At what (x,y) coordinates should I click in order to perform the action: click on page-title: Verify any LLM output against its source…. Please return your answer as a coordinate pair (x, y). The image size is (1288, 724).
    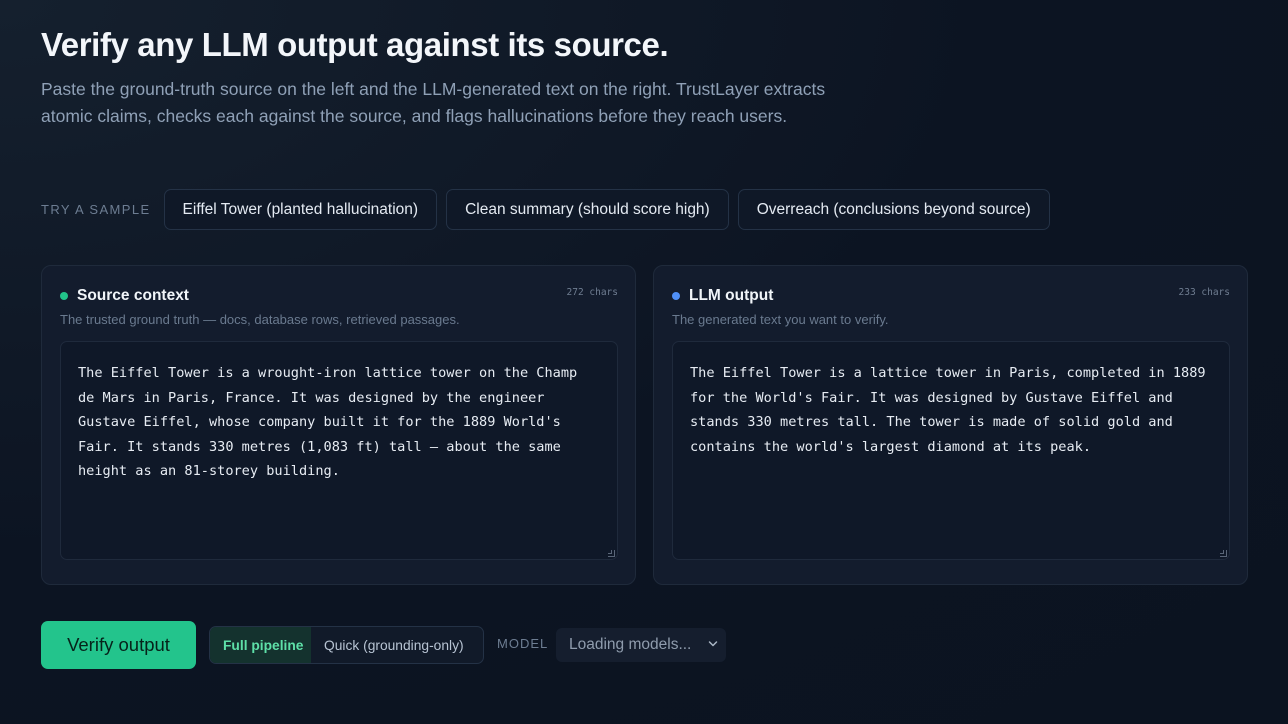
    Looking at the image, I should click on (355, 44).